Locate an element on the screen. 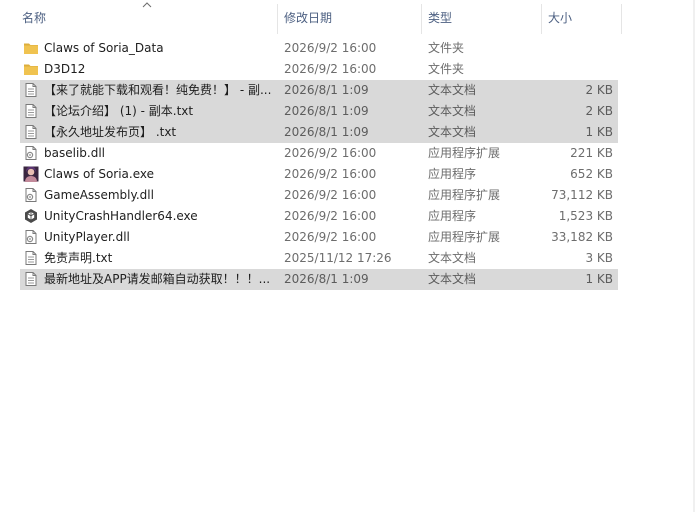 The width and height of the screenshot is (695, 512). file-modified-date: 2025/11/12 17:26 is located at coordinates (338, 258).